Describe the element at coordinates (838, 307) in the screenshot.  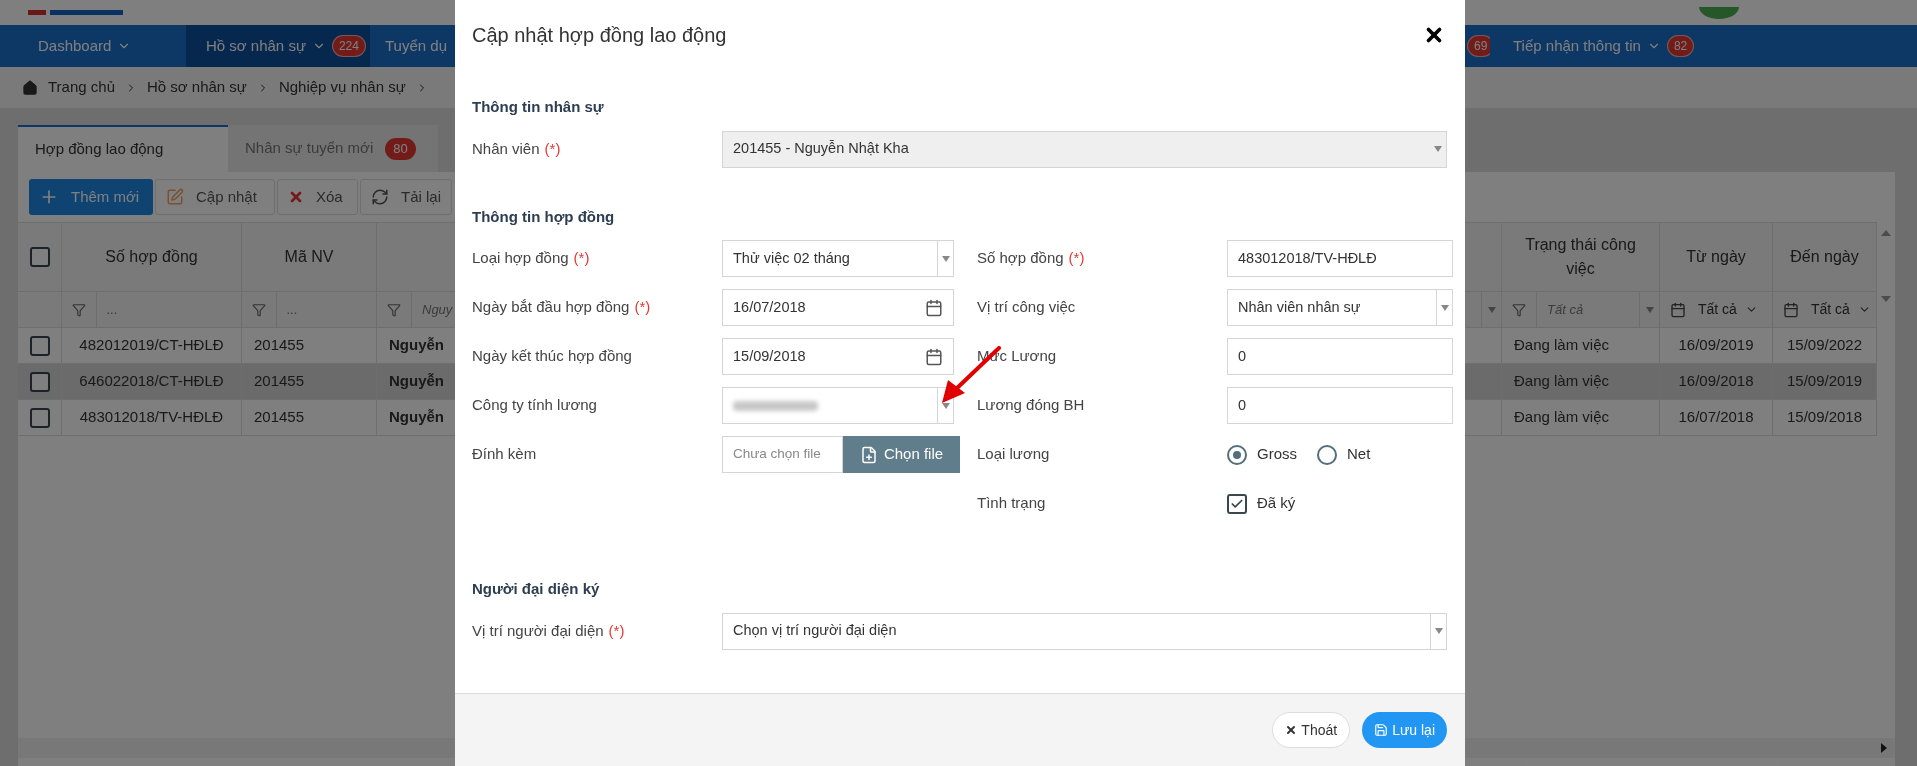
I see `date-field: 16/07/2018` at that location.